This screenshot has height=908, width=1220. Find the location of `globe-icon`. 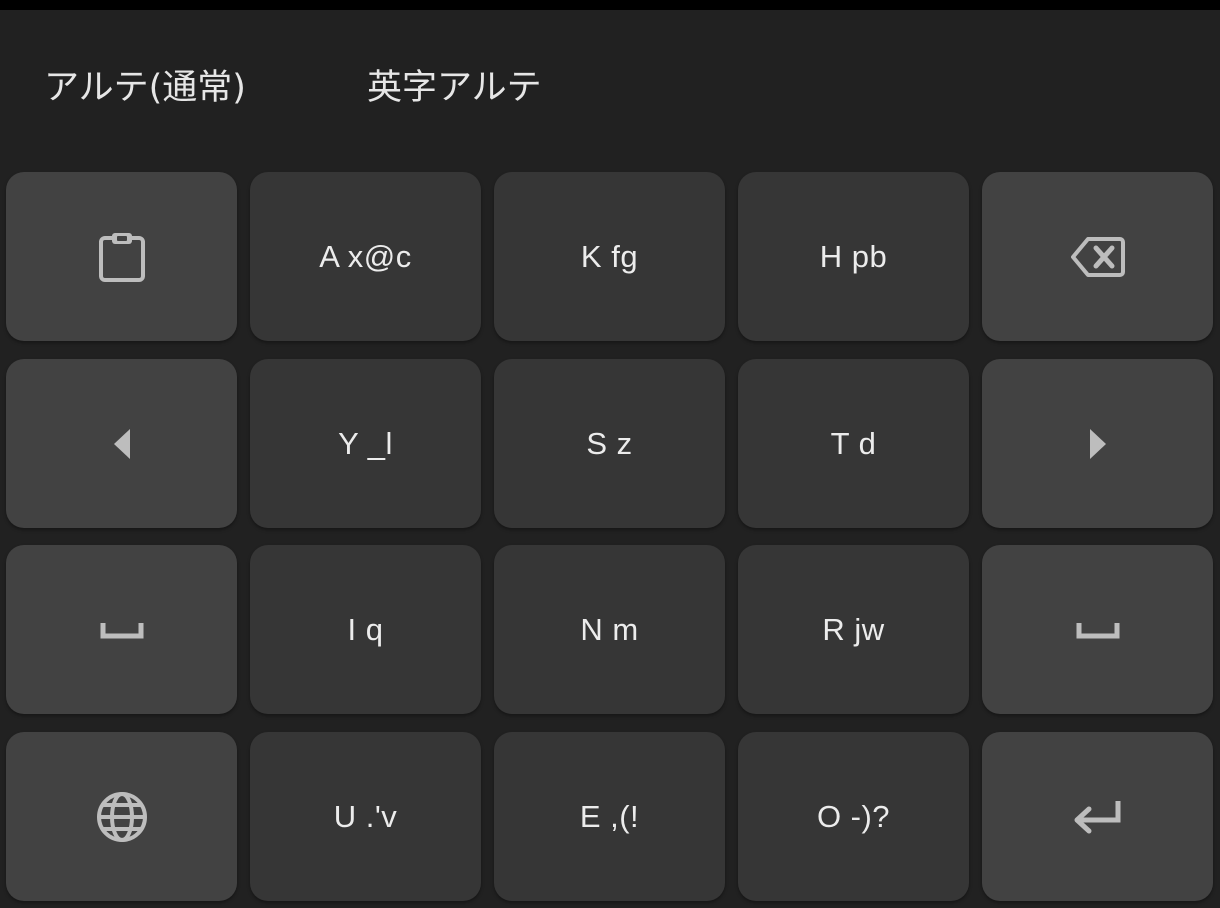

globe-icon is located at coordinates (122, 817).